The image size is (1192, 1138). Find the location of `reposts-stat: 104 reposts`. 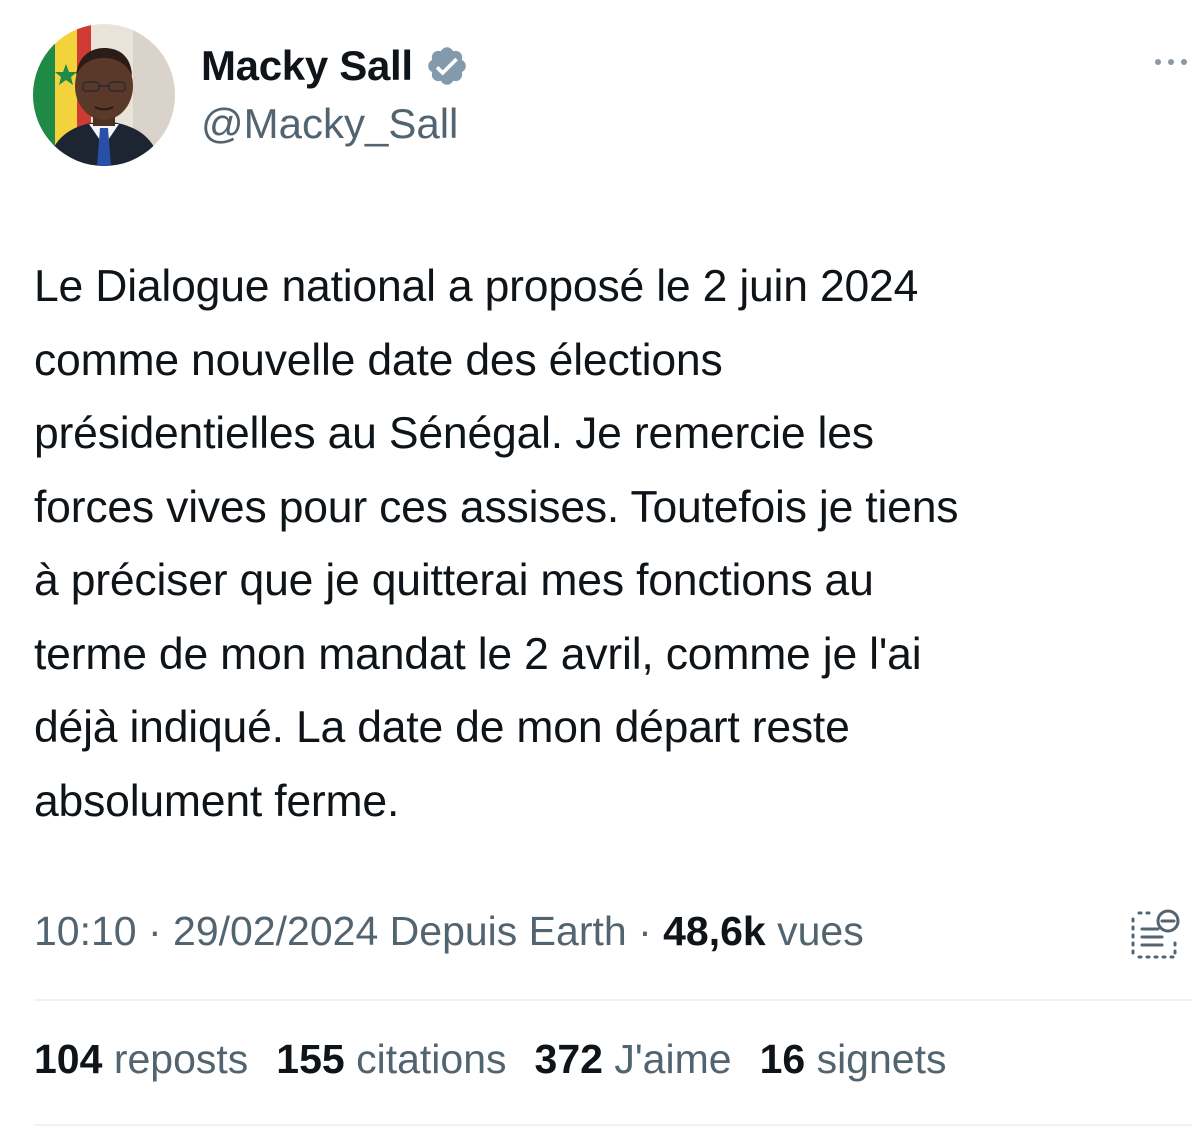

reposts-stat: 104 reposts is located at coordinates (141, 1059).